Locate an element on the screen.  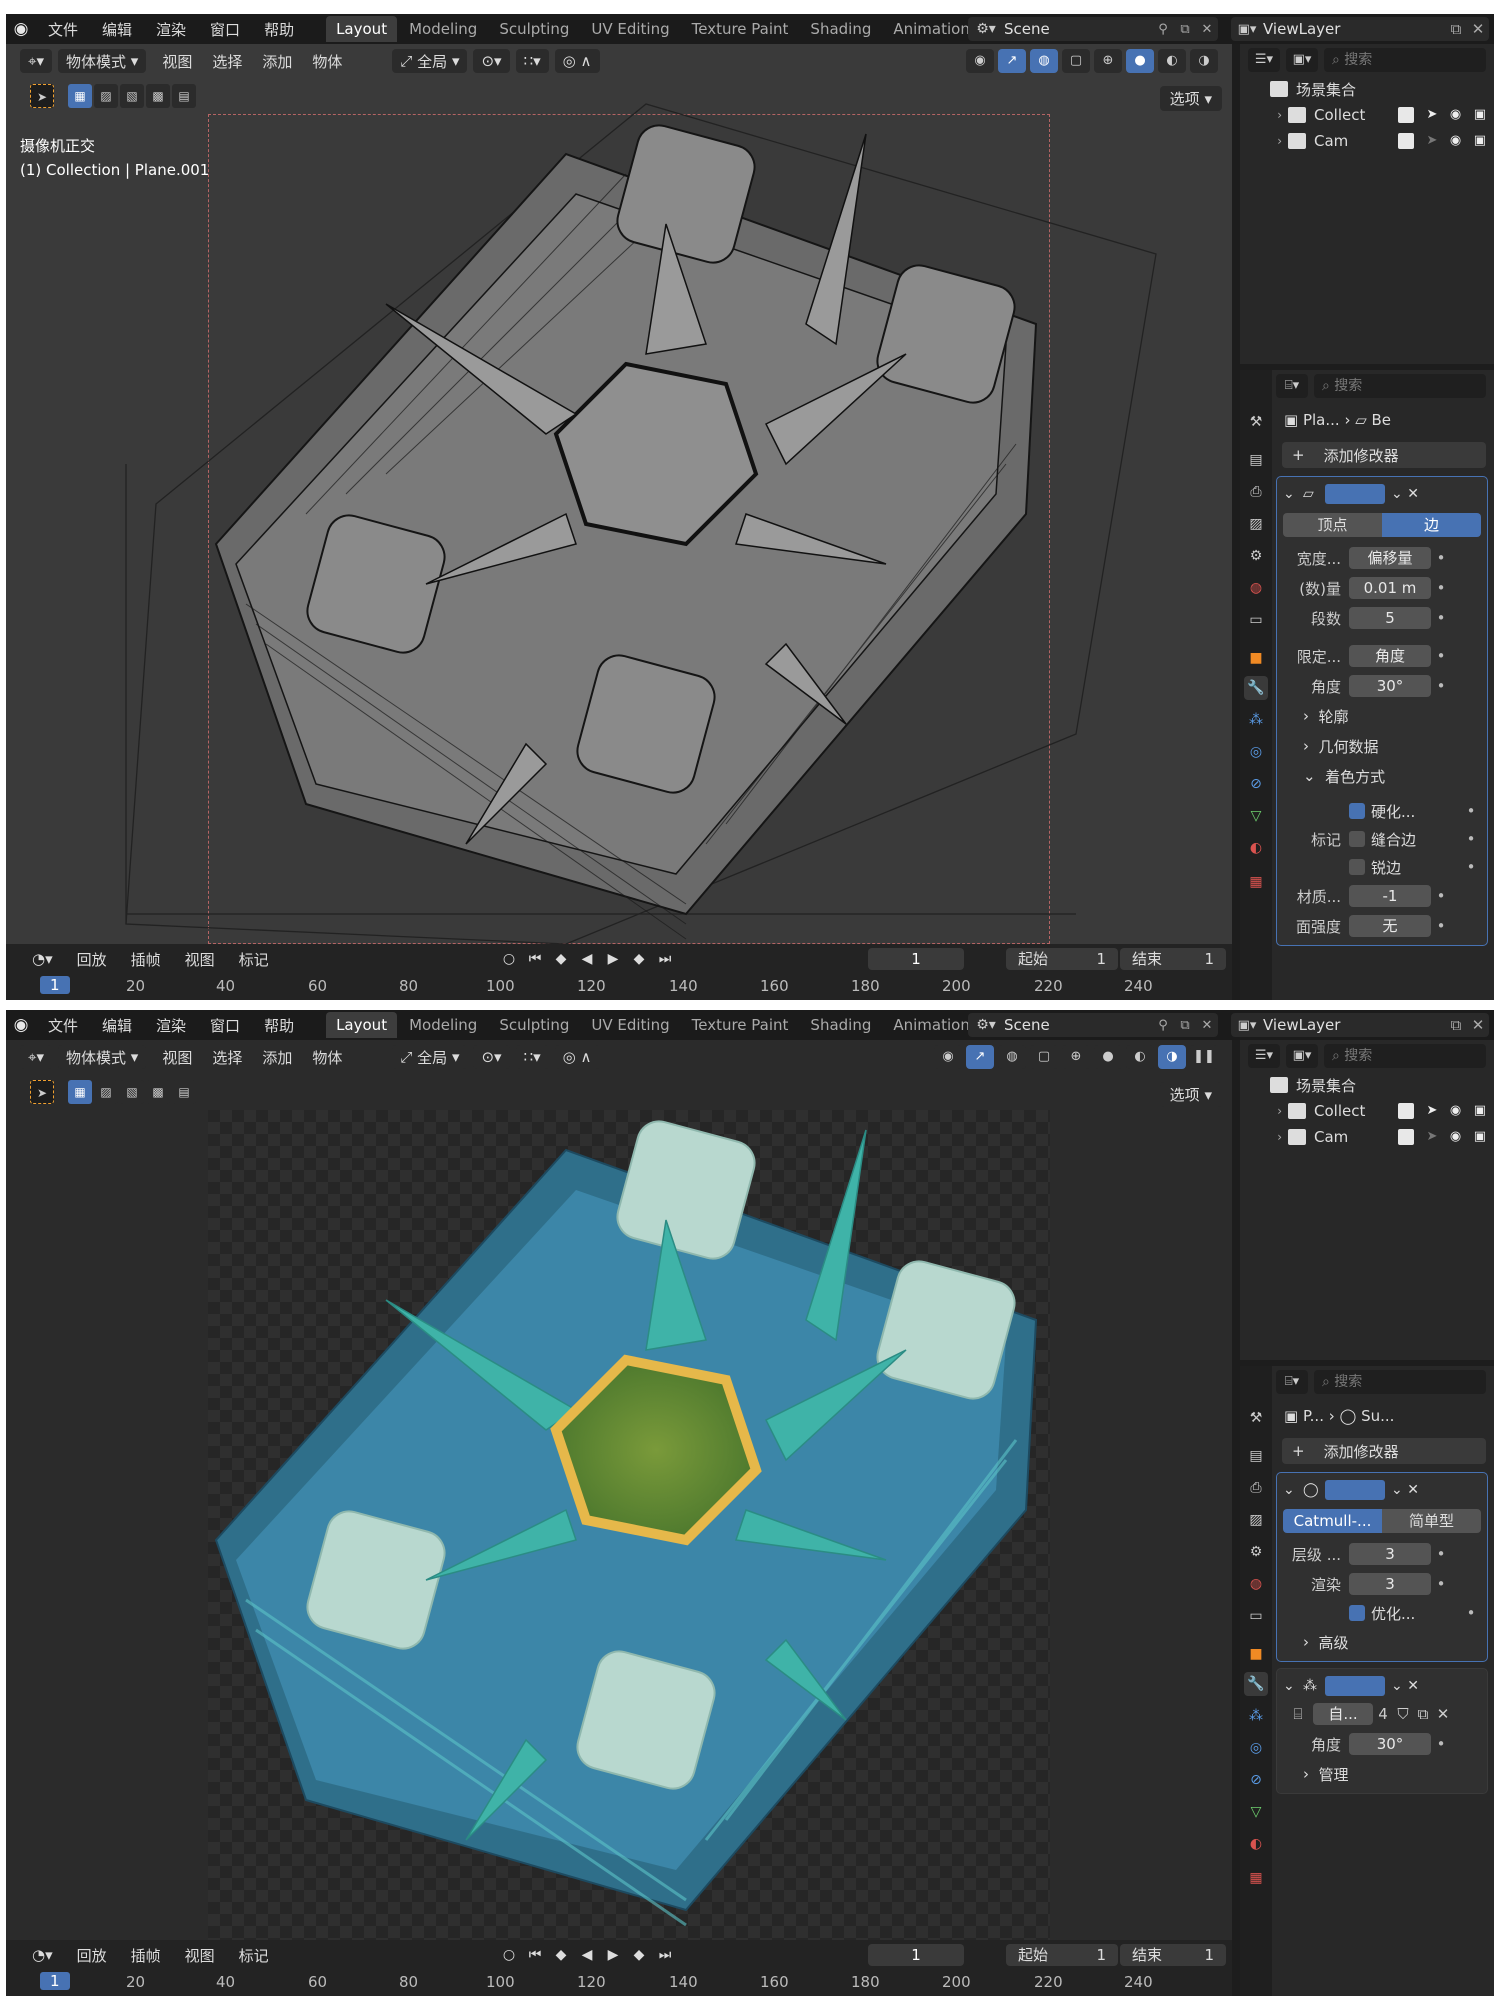
view-layer-tab-icon: ▨ is located at coordinates (1256, 1520).